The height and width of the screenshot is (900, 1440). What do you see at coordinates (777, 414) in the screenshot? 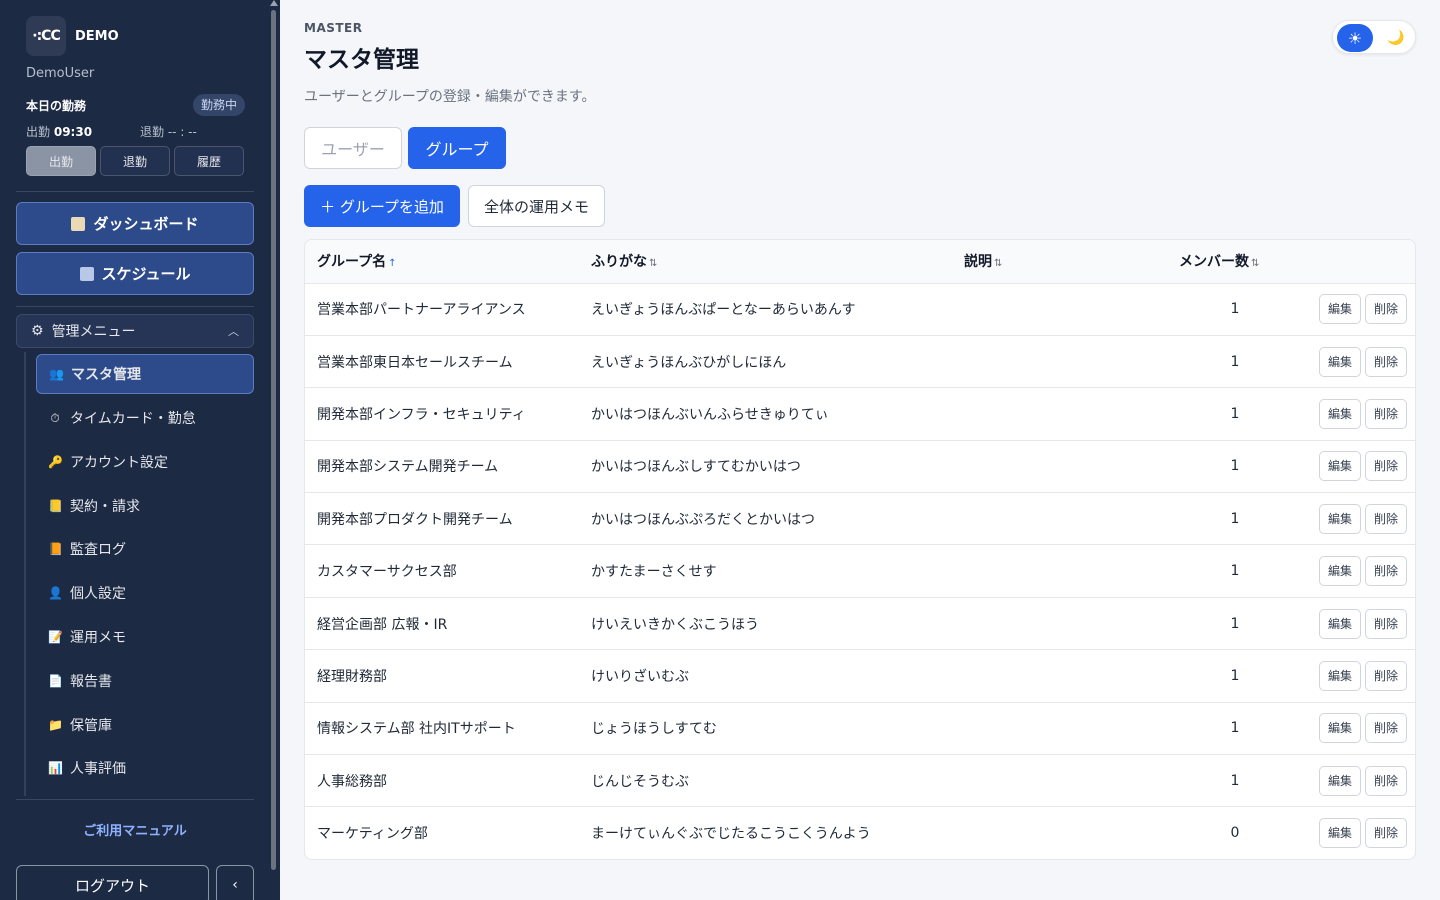
I see `group-kana: かいはつほんぶいんふらせきゅりてぃ` at bounding box center [777, 414].